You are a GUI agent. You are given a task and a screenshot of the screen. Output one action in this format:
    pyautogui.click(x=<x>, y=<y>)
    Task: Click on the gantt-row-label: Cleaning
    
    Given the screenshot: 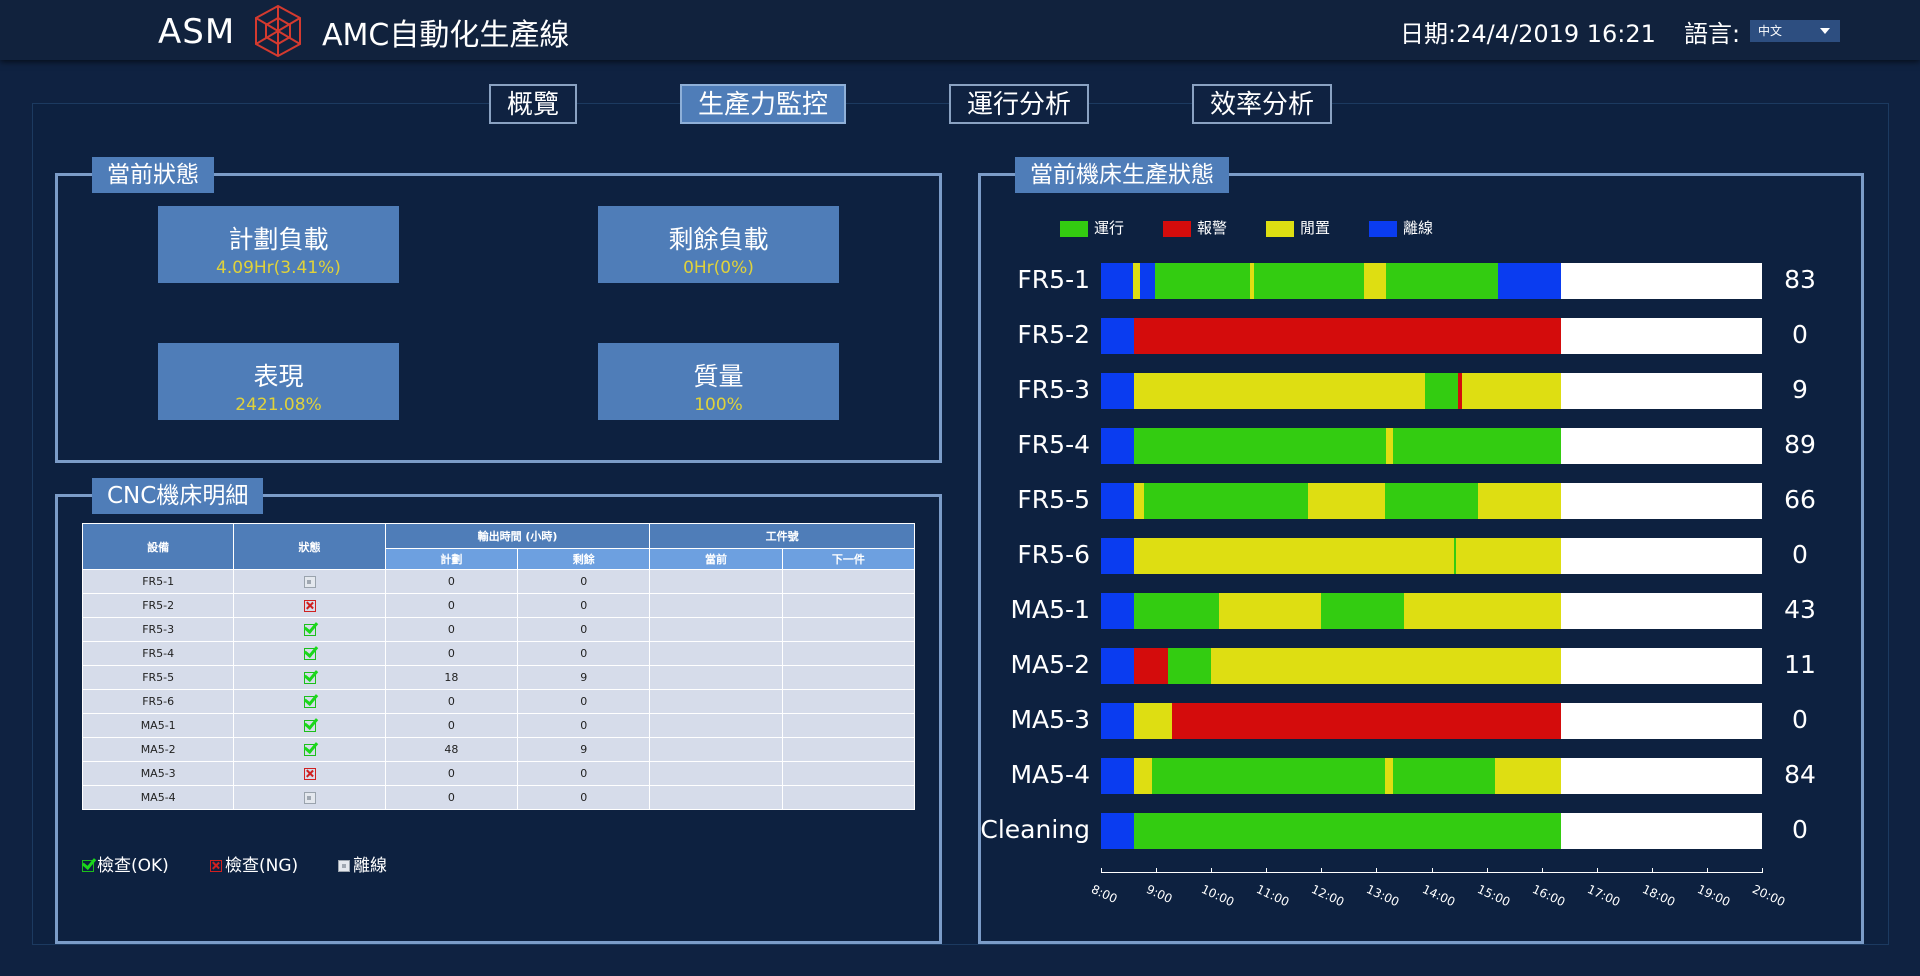 What is the action you would take?
    pyautogui.click(x=1035, y=829)
    